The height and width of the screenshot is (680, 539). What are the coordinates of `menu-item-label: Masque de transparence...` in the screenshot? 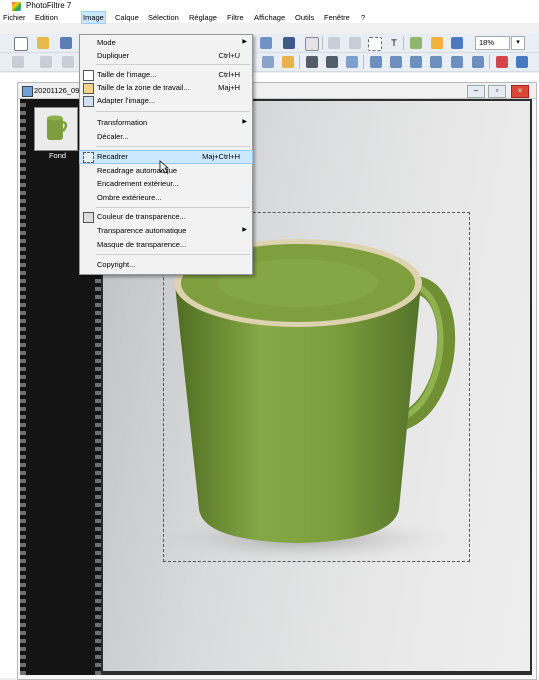 It's located at (142, 244).